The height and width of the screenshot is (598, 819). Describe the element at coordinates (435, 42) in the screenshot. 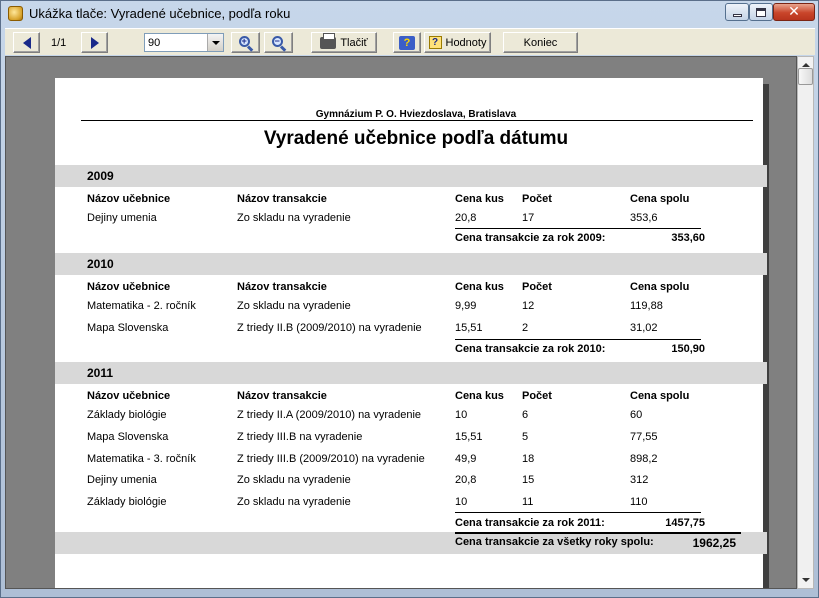

I see `question-icon: ?` at that location.